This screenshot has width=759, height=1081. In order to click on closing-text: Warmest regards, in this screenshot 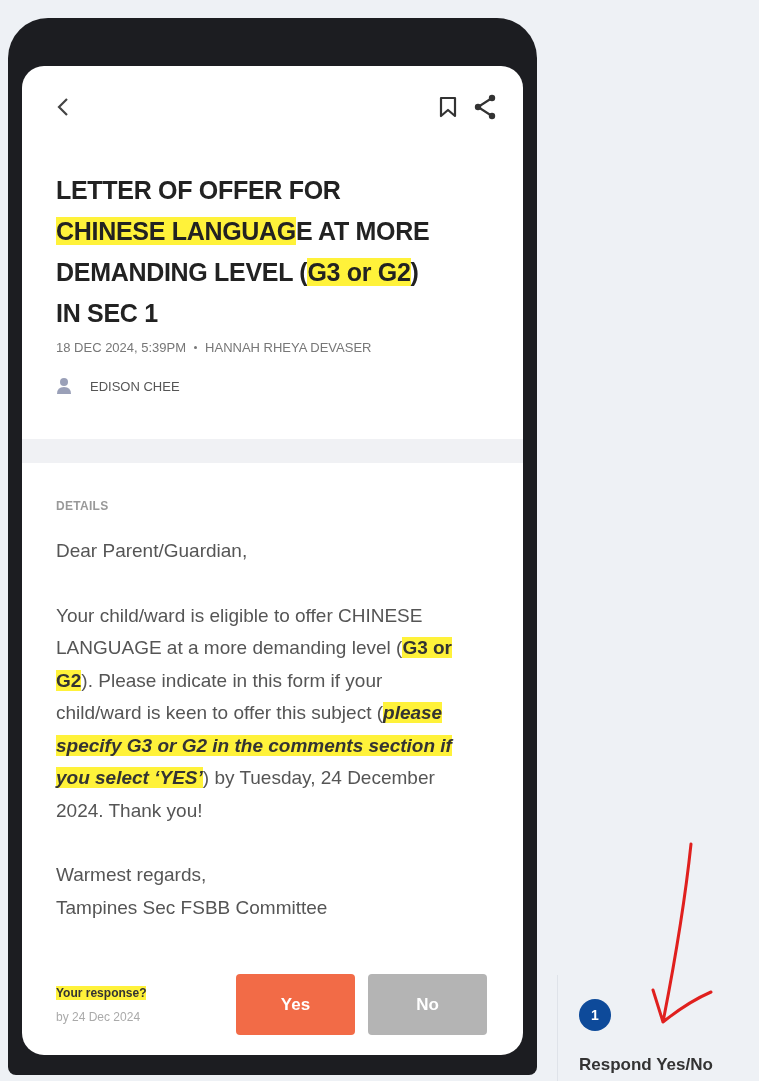, I will do `click(132, 875)`.